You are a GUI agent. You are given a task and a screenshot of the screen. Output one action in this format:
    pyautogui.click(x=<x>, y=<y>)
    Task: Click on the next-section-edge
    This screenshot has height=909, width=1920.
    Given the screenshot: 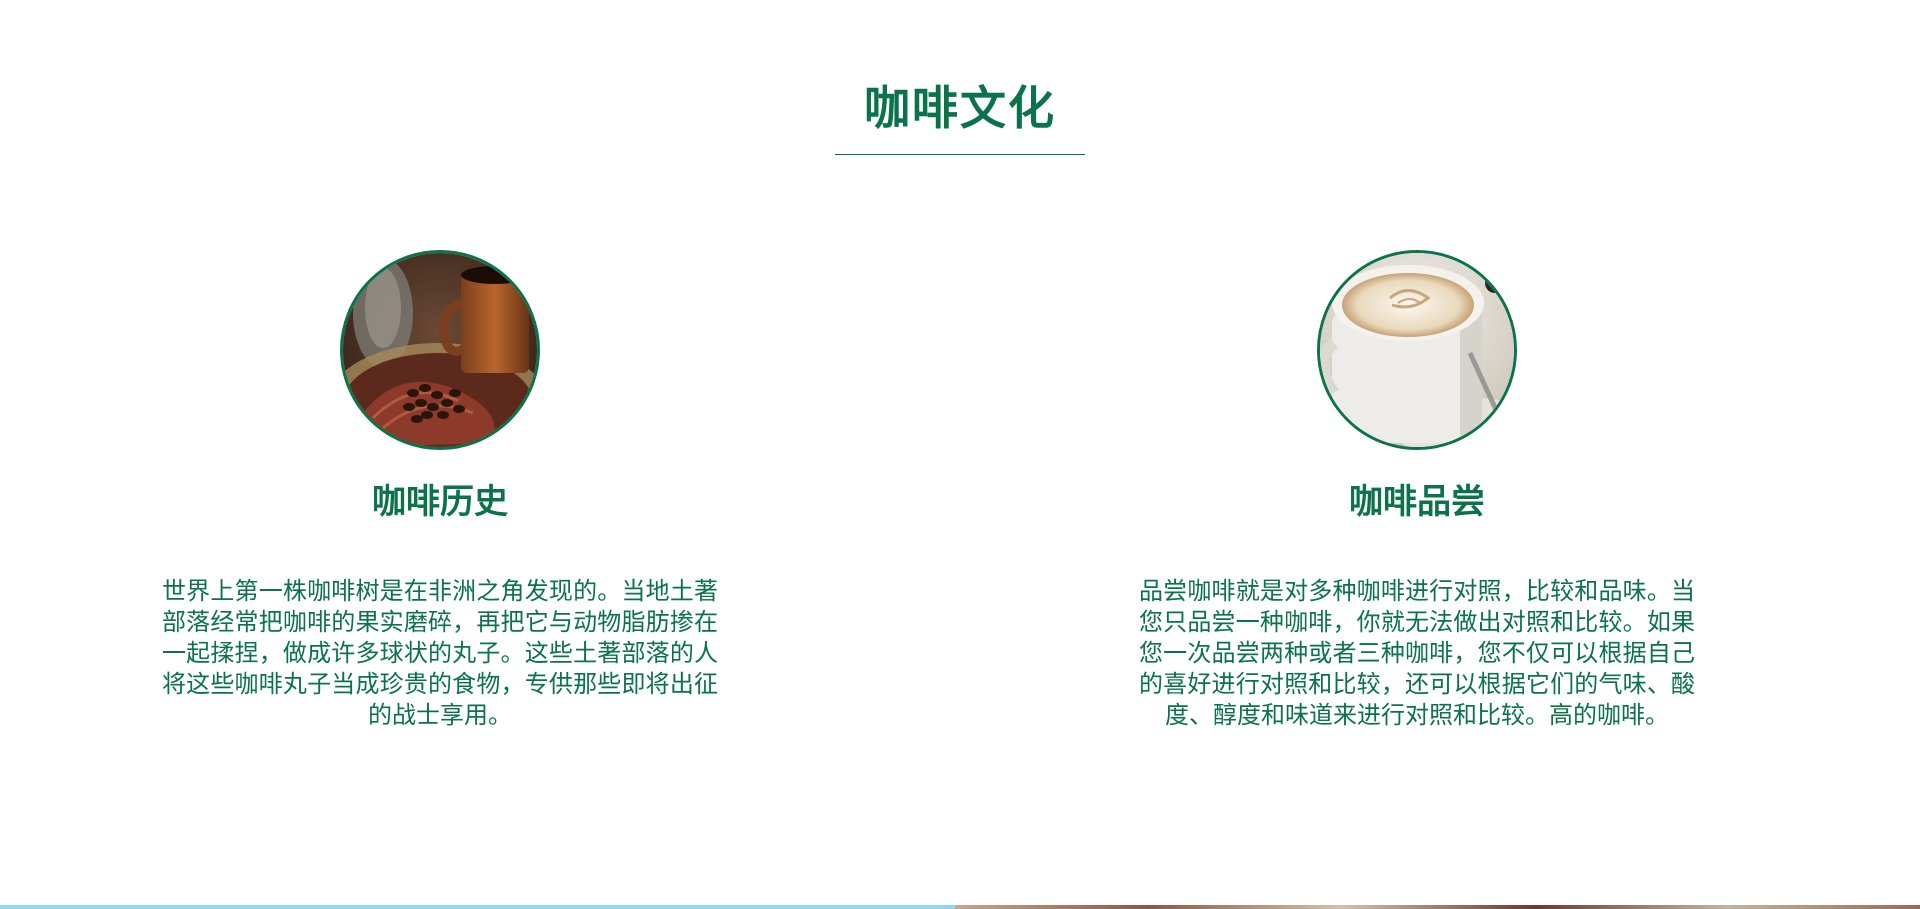 What is the action you would take?
    pyautogui.click(x=960, y=907)
    